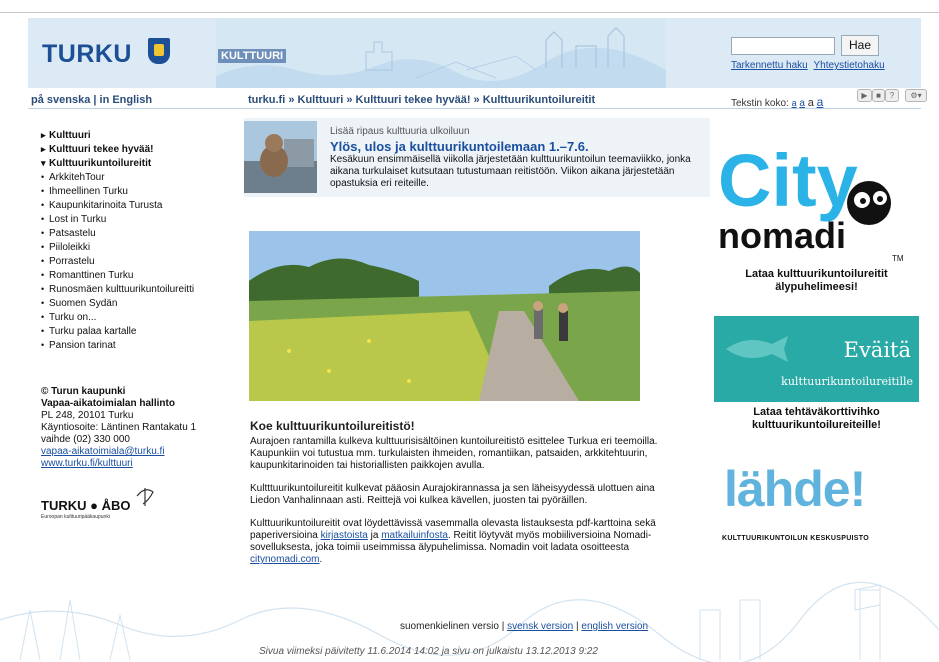  I want to click on sidebar-item: ▸ Kulttuuri tekee hyvää!, so click(141, 149).